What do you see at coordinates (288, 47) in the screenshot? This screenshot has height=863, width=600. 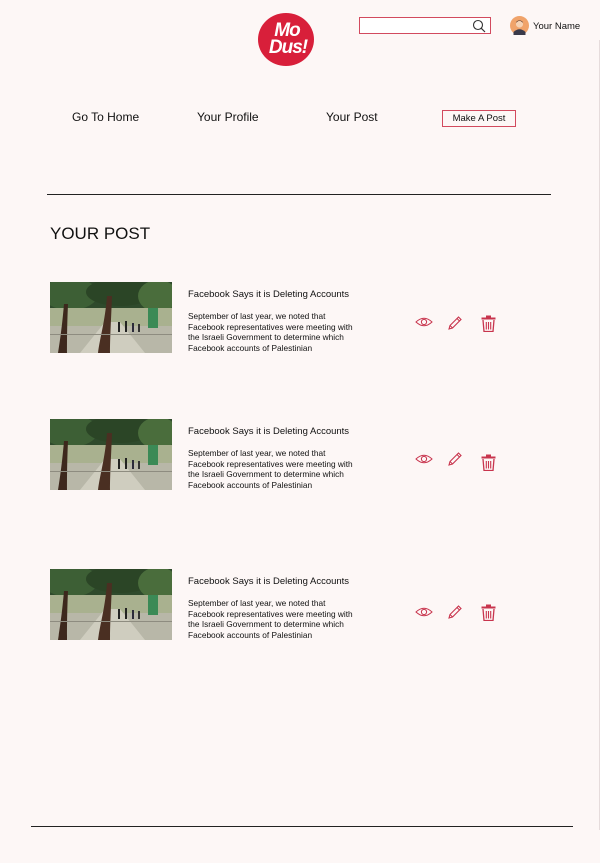 I see `logo-text-line2: Dus!` at bounding box center [288, 47].